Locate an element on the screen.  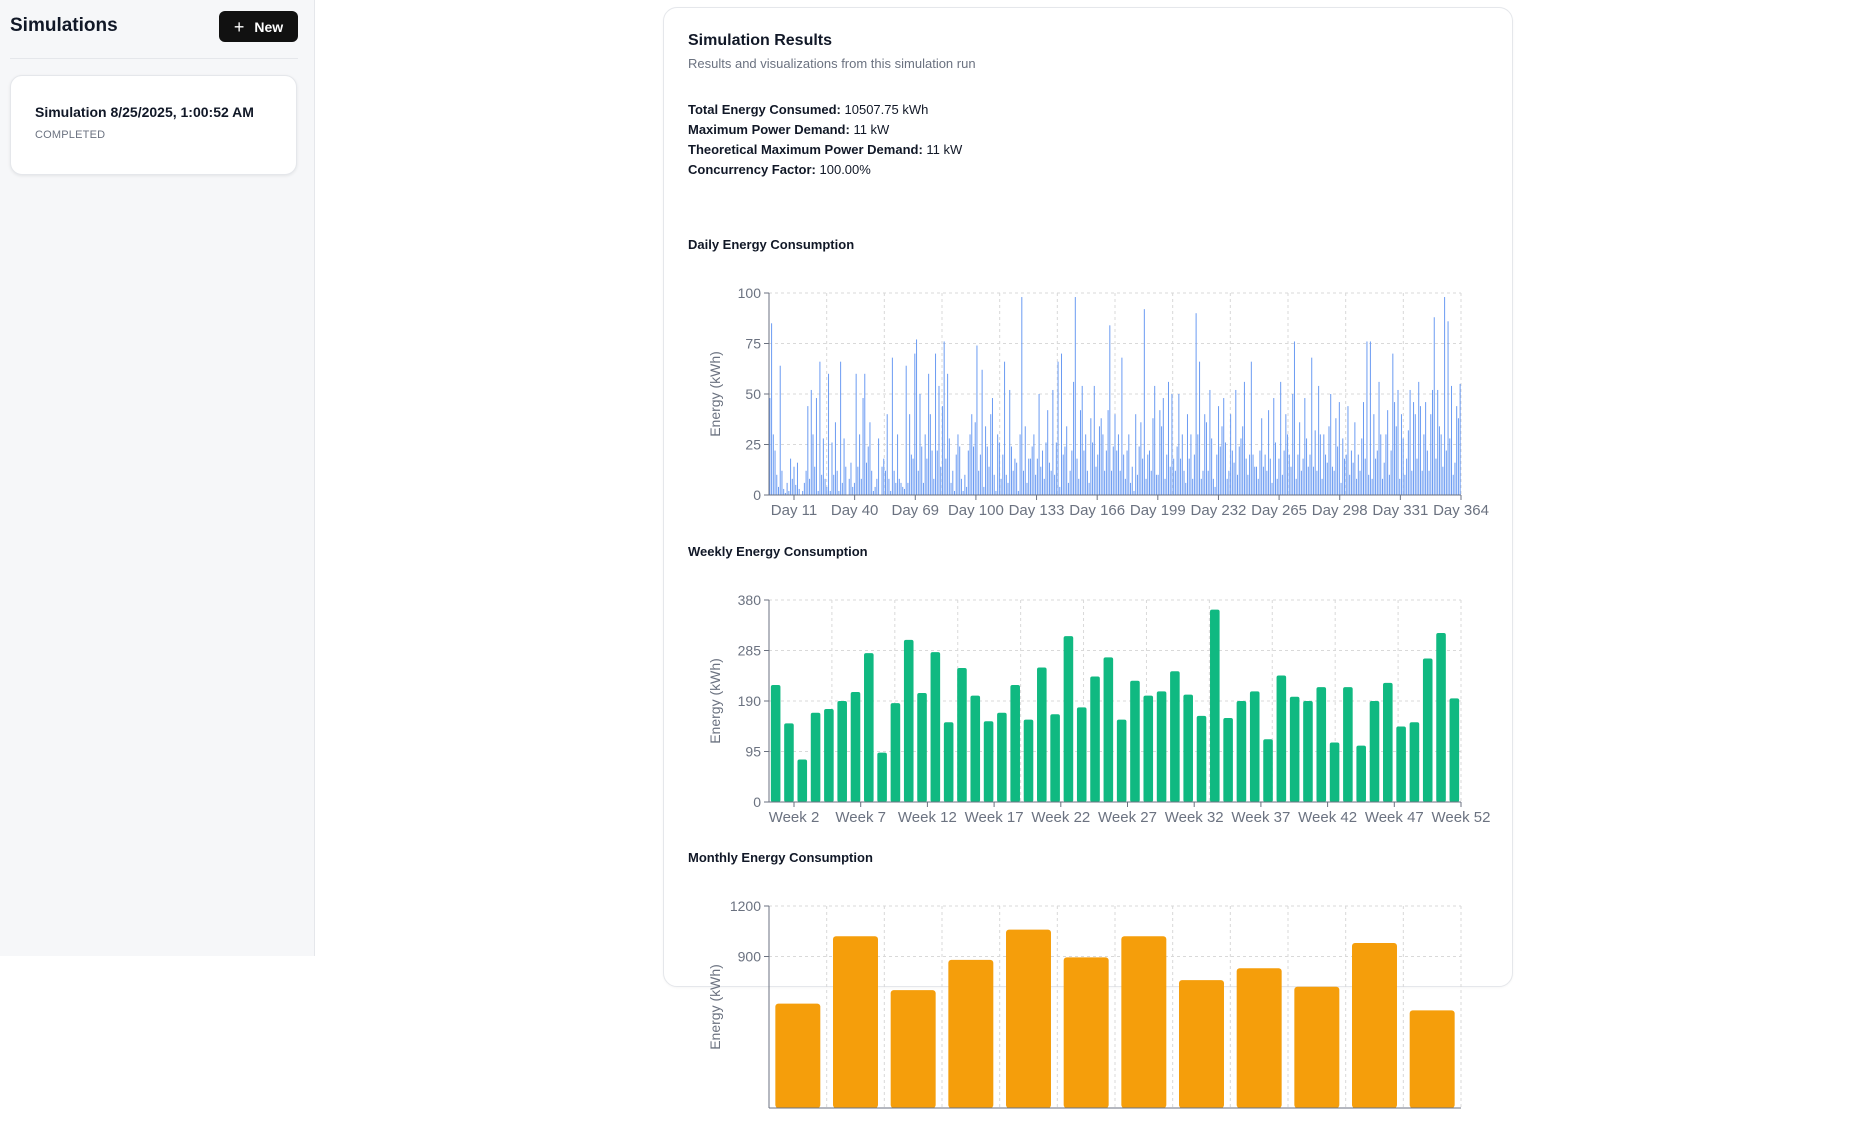
x-tick-label: Week 12 is located at coordinates (927, 817).